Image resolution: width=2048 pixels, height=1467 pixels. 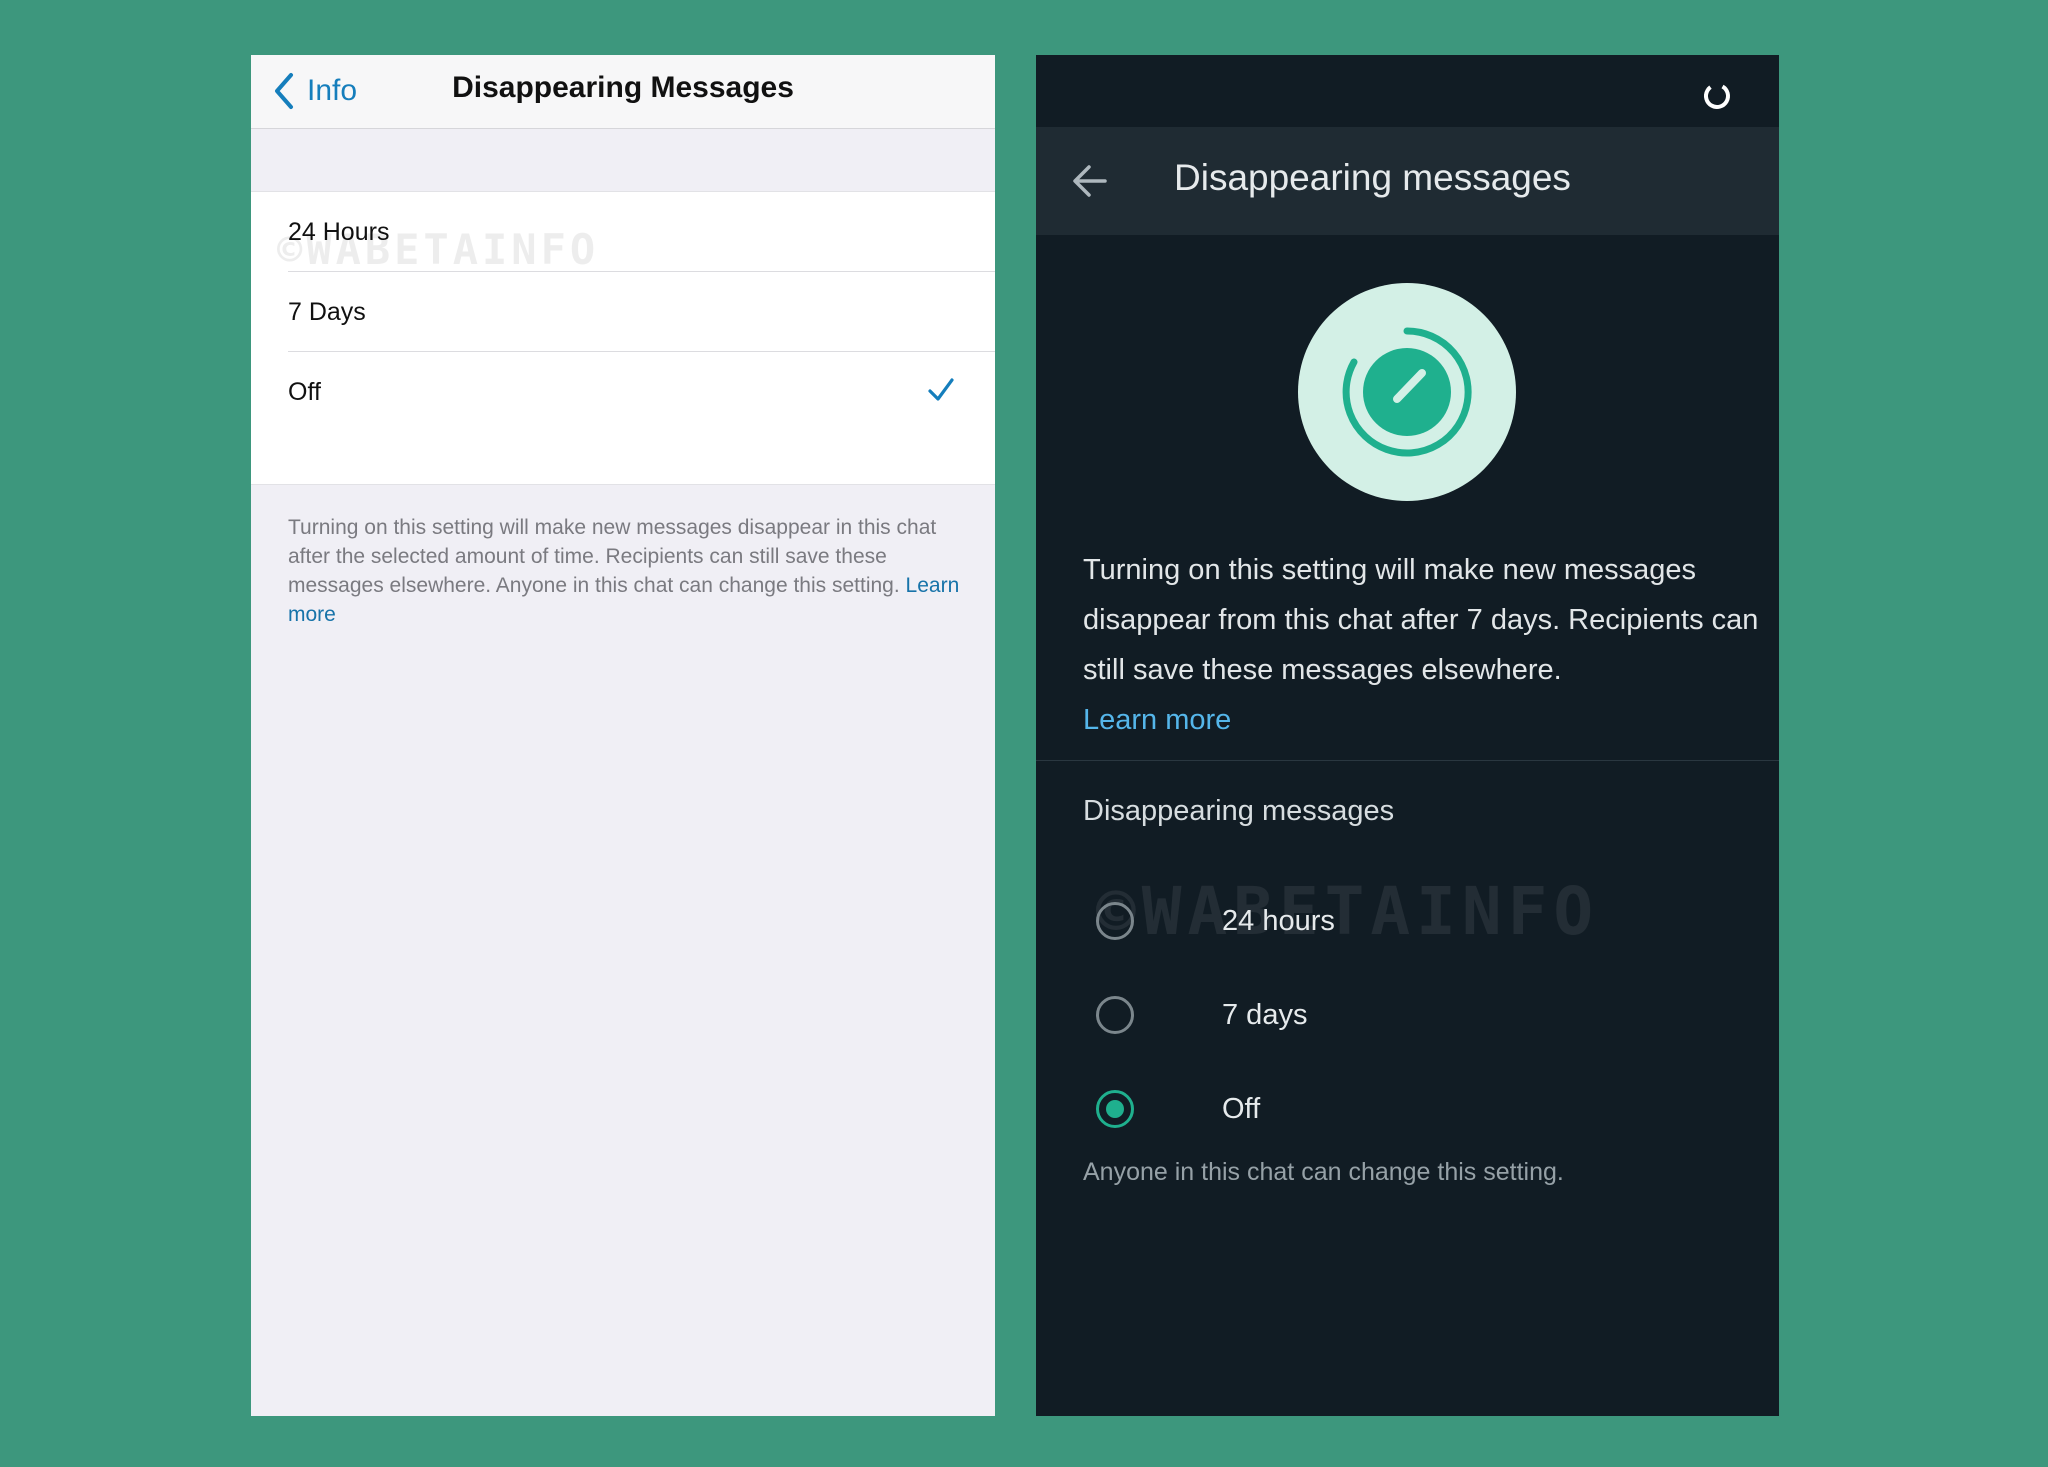 I want to click on radio-button-selected-icon, so click(x=1115, y=1109).